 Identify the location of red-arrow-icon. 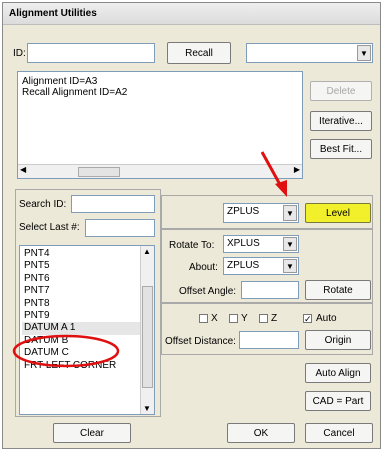
(273, 174).